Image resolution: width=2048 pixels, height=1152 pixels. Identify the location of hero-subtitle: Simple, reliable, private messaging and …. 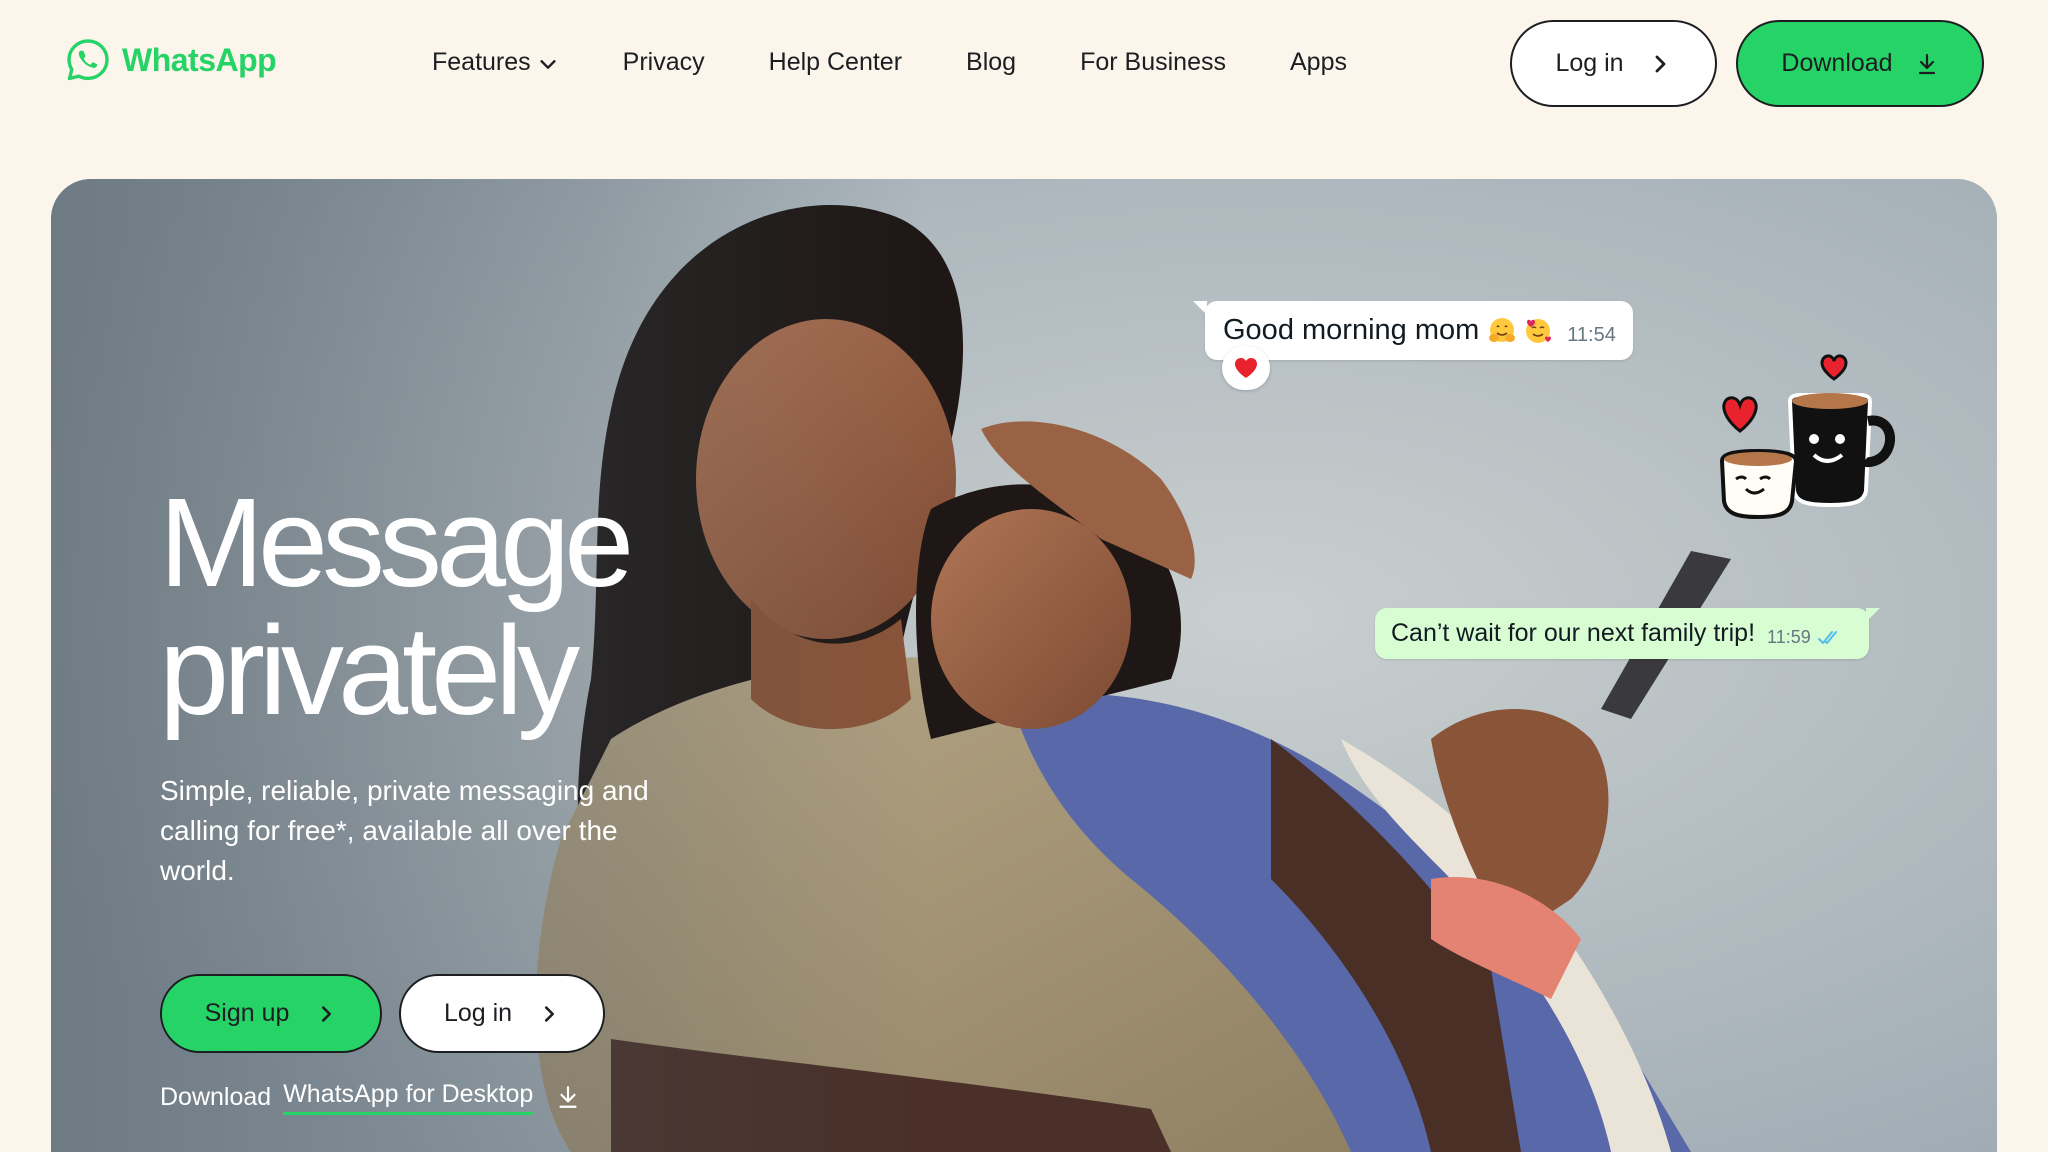
(404, 830).